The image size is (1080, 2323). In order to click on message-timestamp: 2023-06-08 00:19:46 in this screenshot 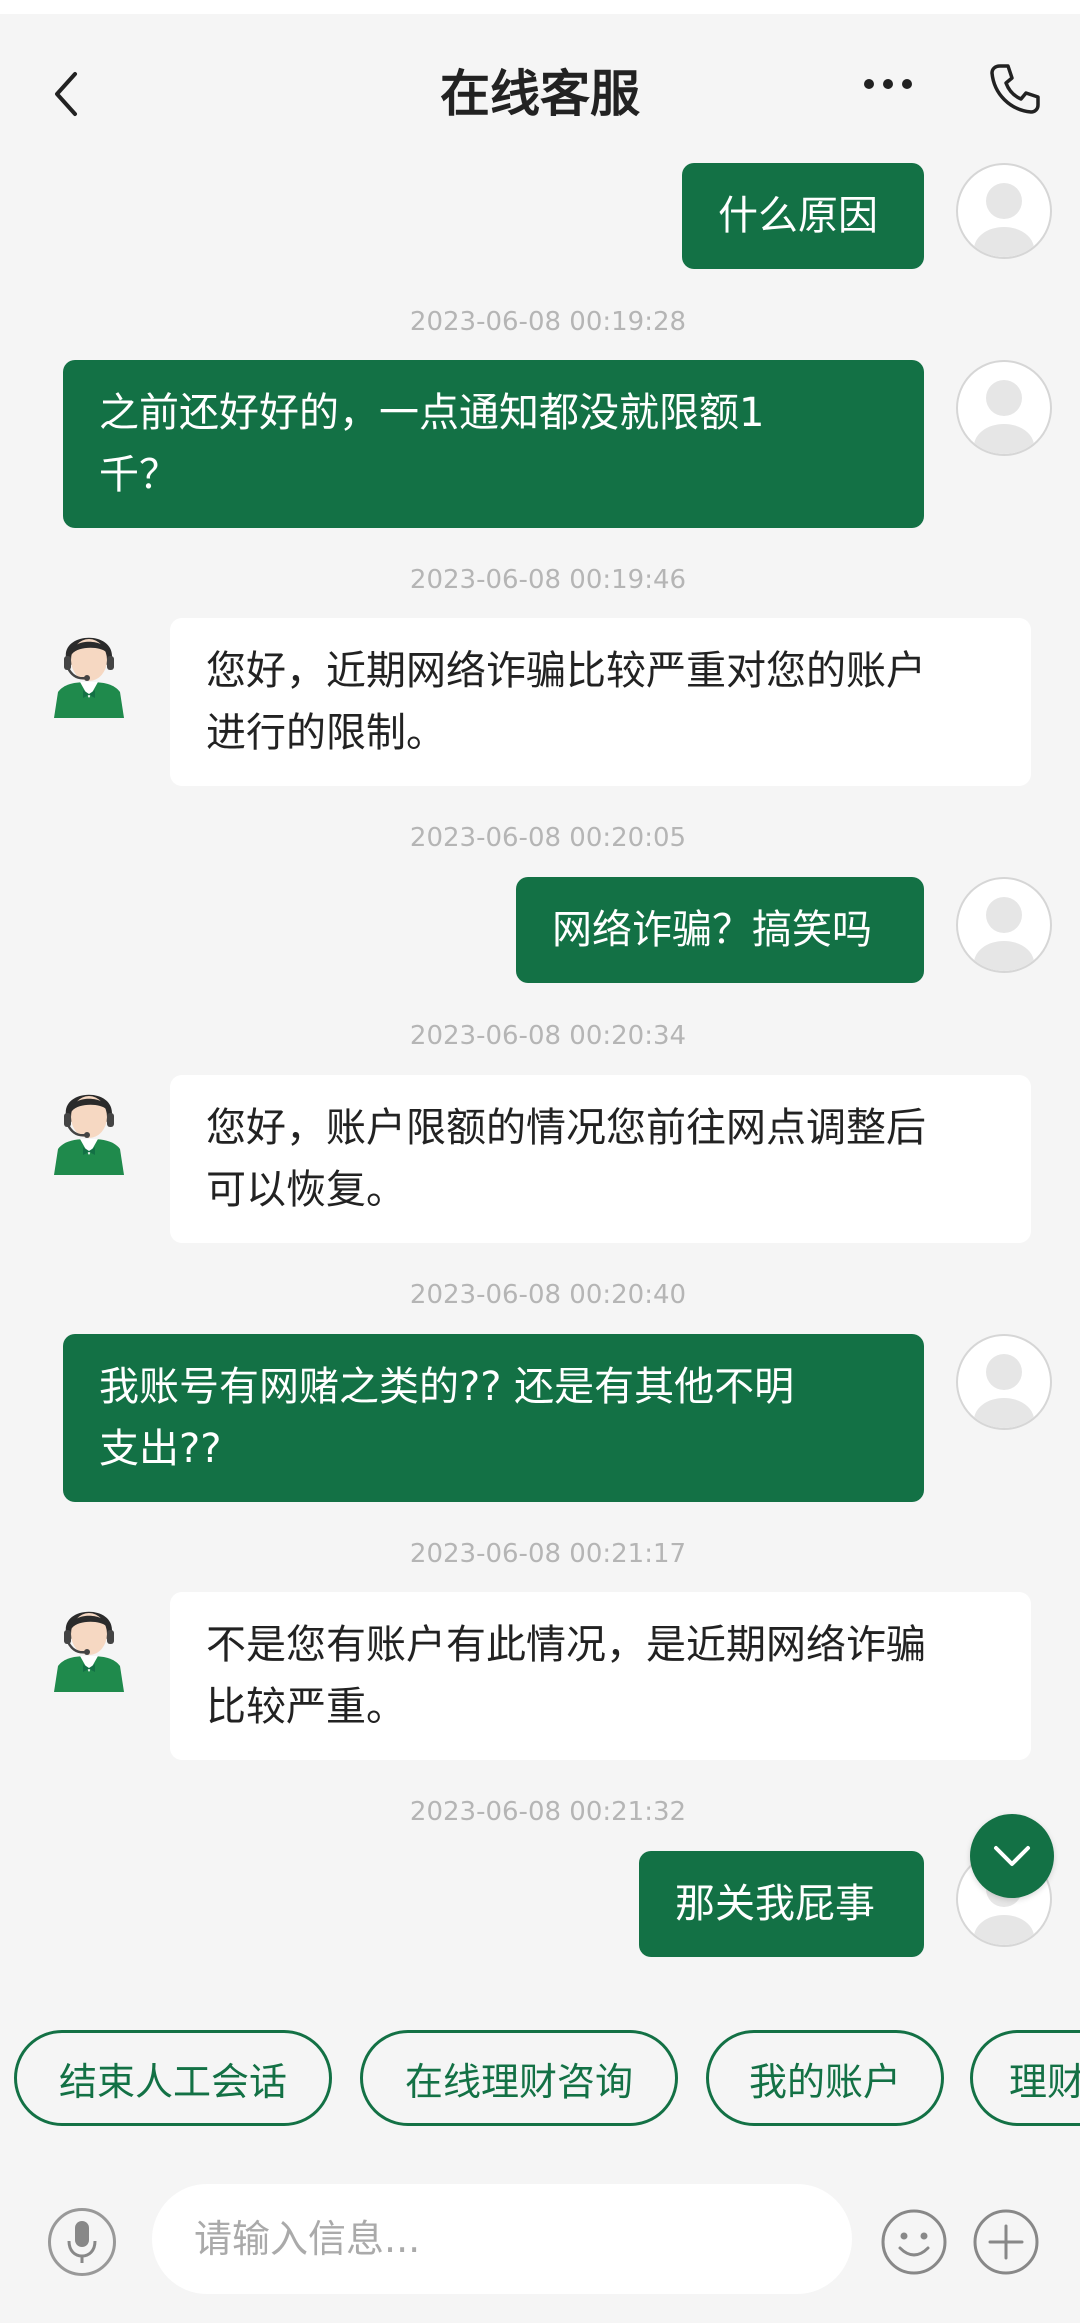, I will do `click(548, 580)`.